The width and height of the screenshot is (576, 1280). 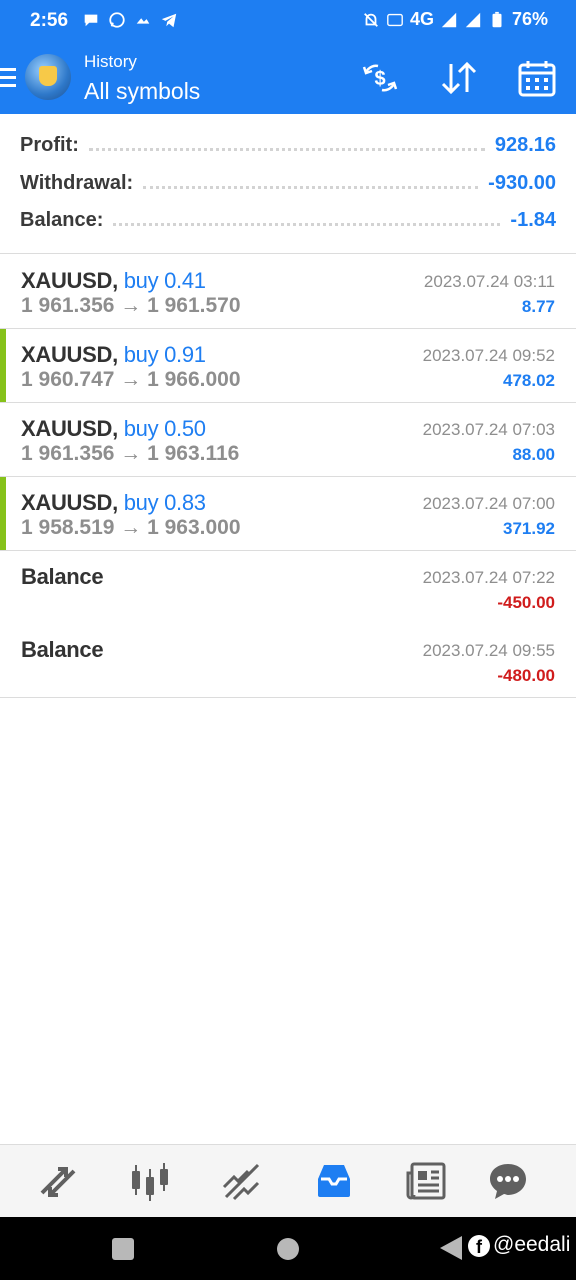 I want to click on deal-type: buy 0.91, so click(x=164, y=354).